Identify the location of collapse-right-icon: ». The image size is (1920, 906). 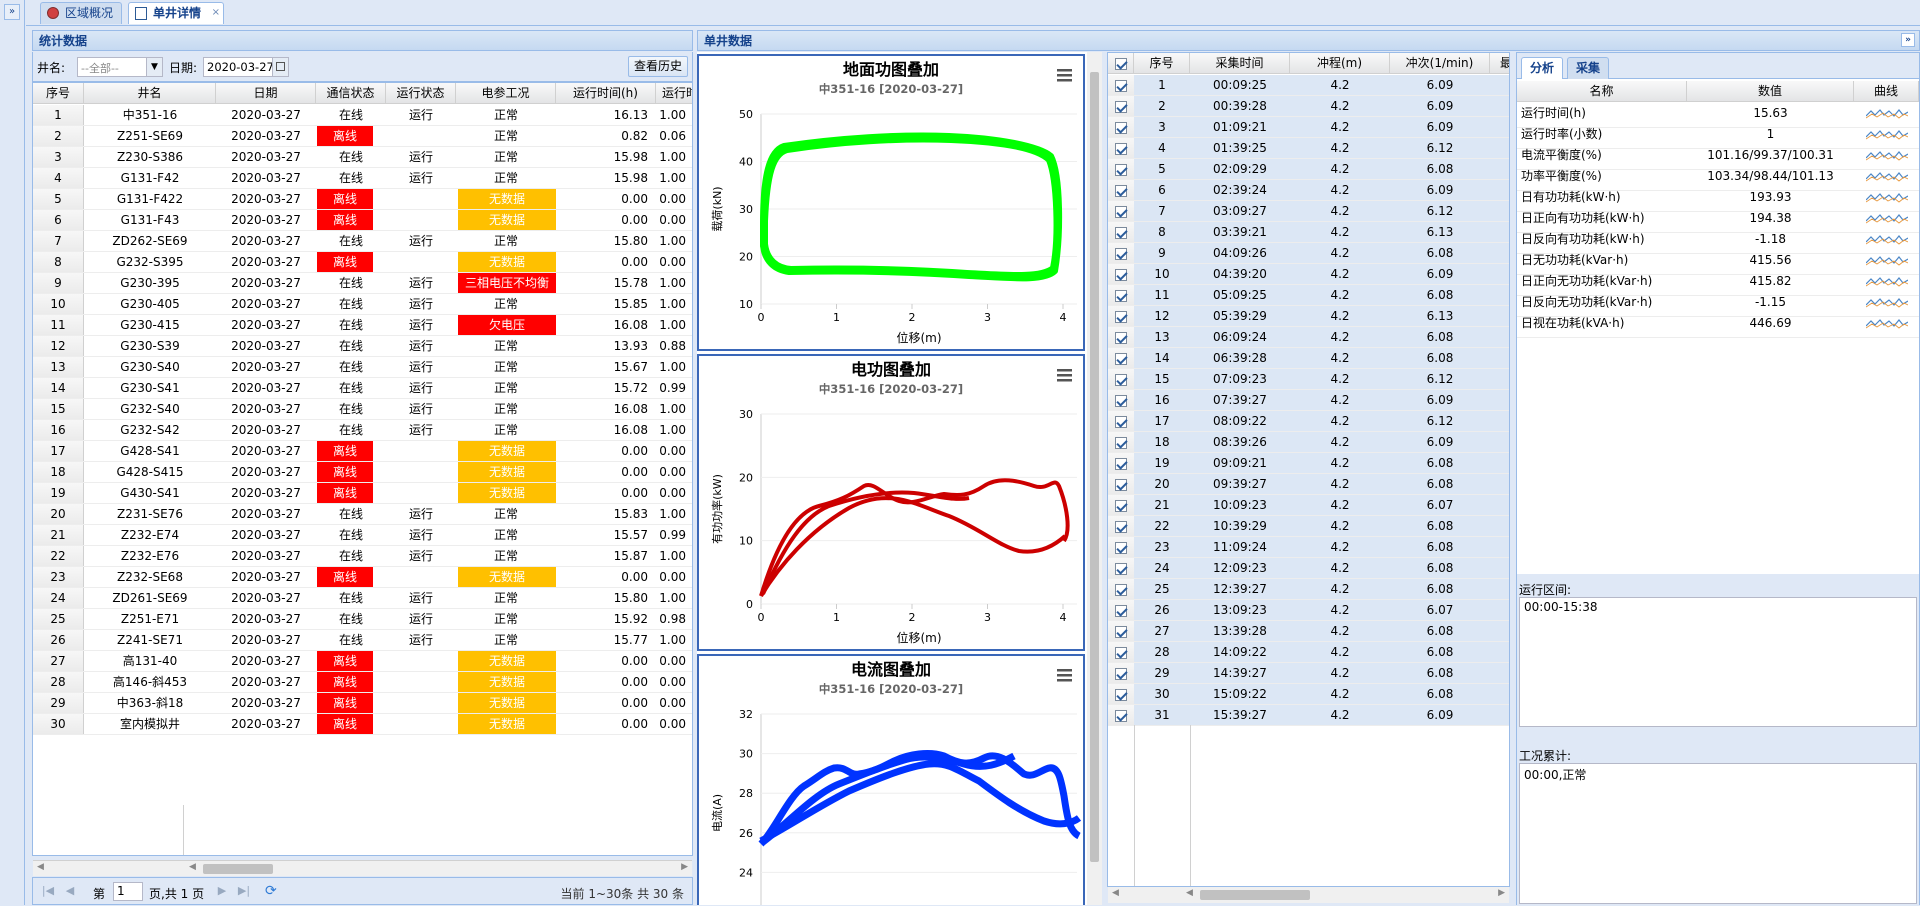
(1908, 40).